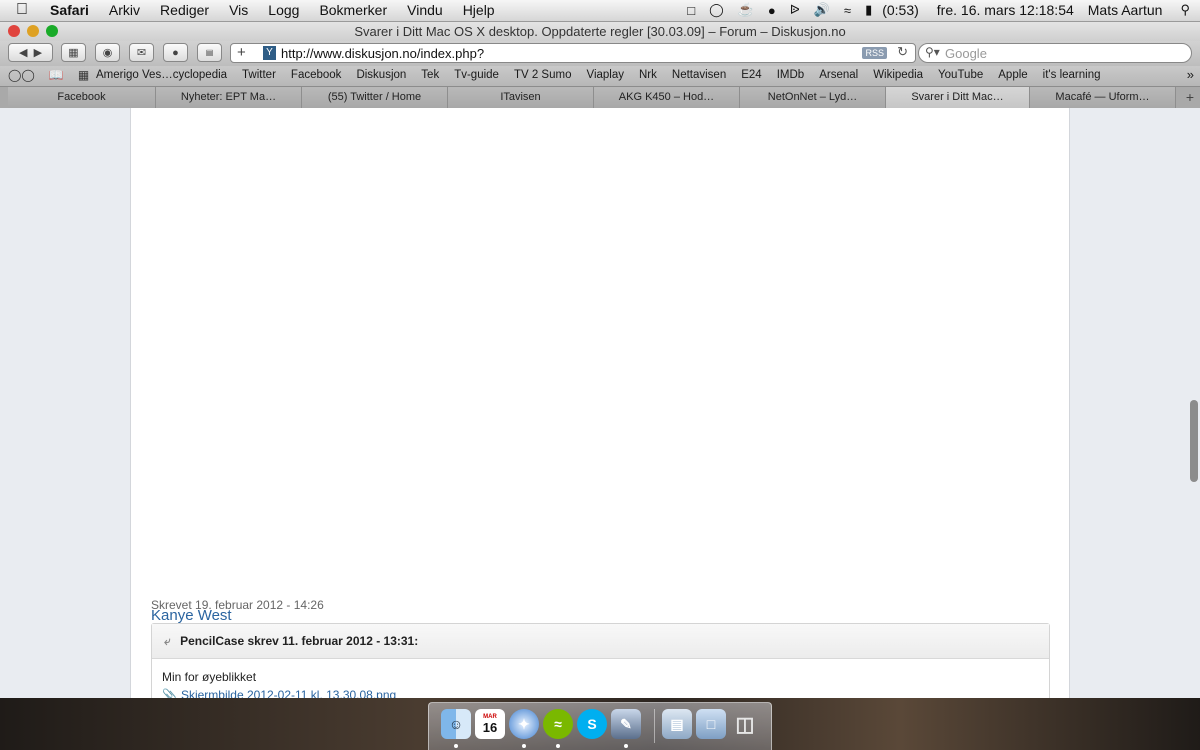 The width and height of the screenshot is (1200, 750). Describe the element at coordinates (772, 10) in the screenshot. I see `record-icon: ●` at that location.